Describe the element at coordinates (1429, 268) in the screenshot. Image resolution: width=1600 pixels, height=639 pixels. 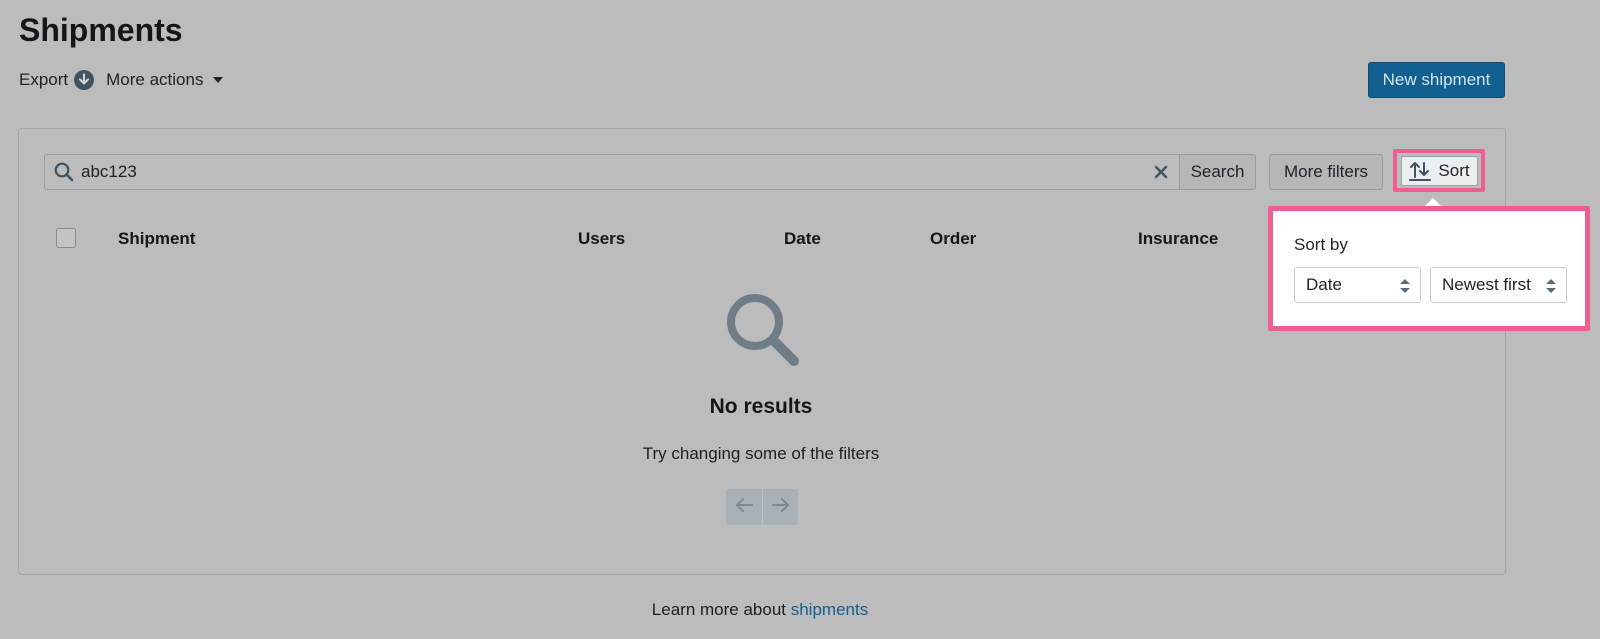
I see `sort-popover: Sort by Date Newest first` at that location.